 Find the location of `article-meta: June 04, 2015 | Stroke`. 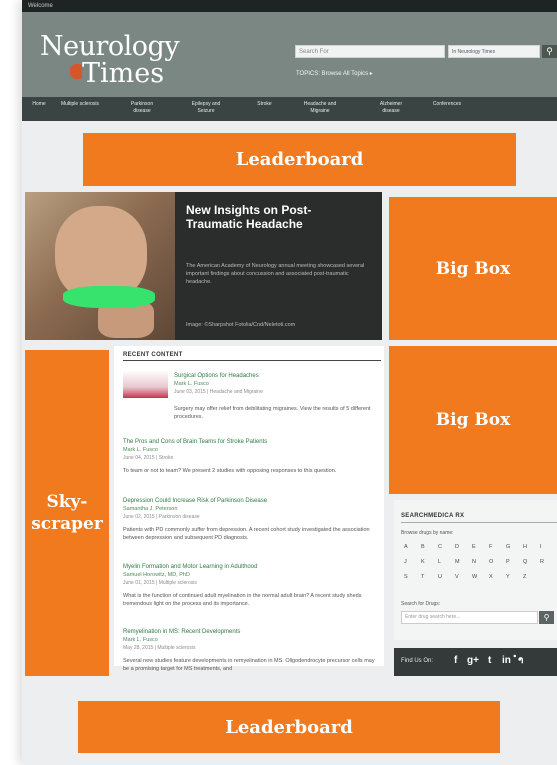

article-meta: June 04, 2015 | Stroke is located at coordinates (148, 458).